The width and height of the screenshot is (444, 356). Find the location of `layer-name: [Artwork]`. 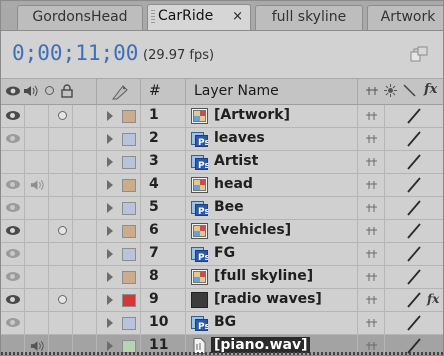

layer-name: [Artwork] is located at coordinates (252, 115).